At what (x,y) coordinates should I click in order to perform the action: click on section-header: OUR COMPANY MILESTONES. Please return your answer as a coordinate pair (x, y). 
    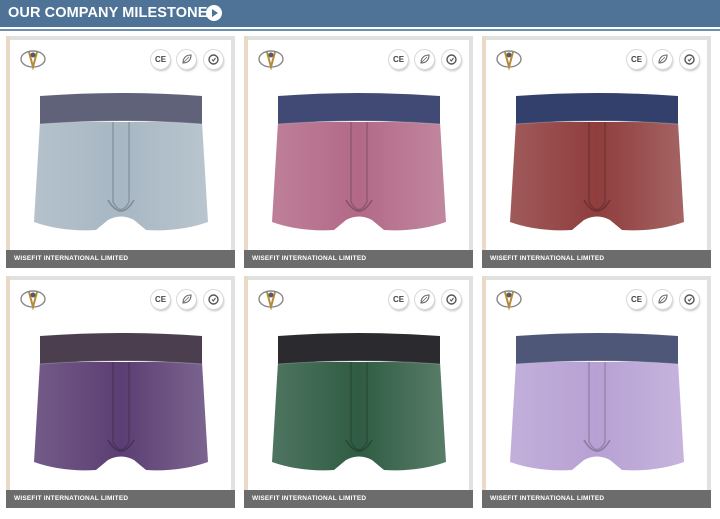
    Looking at the image, I should click on (360, 13).